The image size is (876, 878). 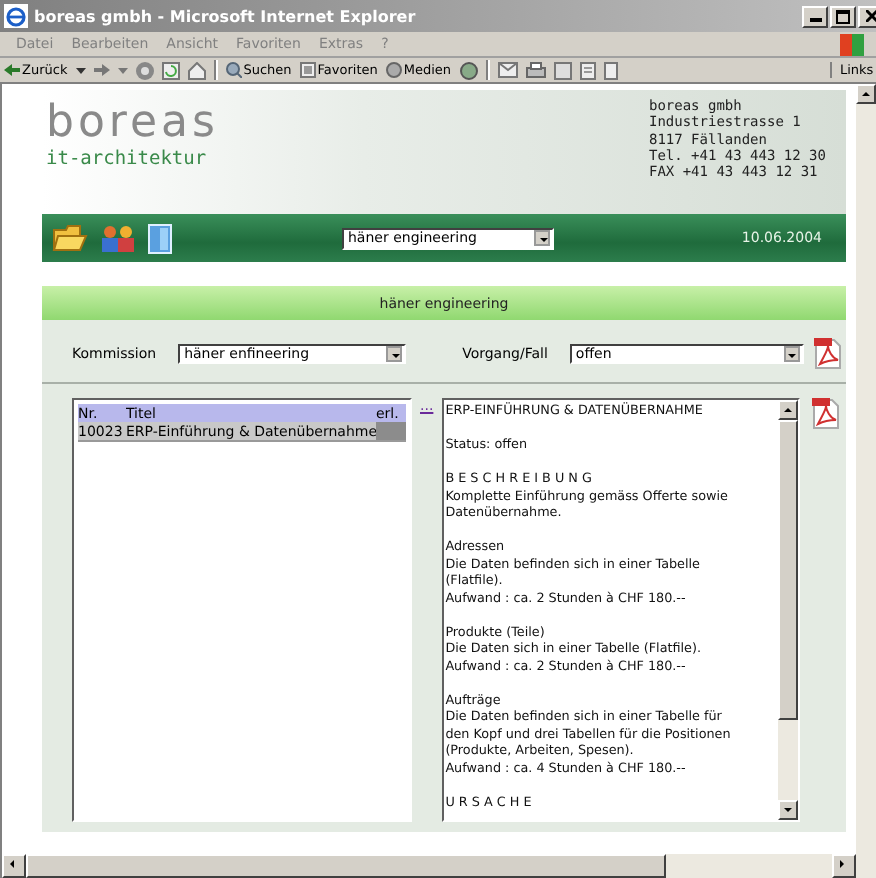 I want to click on dropdown-arrow-icon, so click(x=80, y=70).